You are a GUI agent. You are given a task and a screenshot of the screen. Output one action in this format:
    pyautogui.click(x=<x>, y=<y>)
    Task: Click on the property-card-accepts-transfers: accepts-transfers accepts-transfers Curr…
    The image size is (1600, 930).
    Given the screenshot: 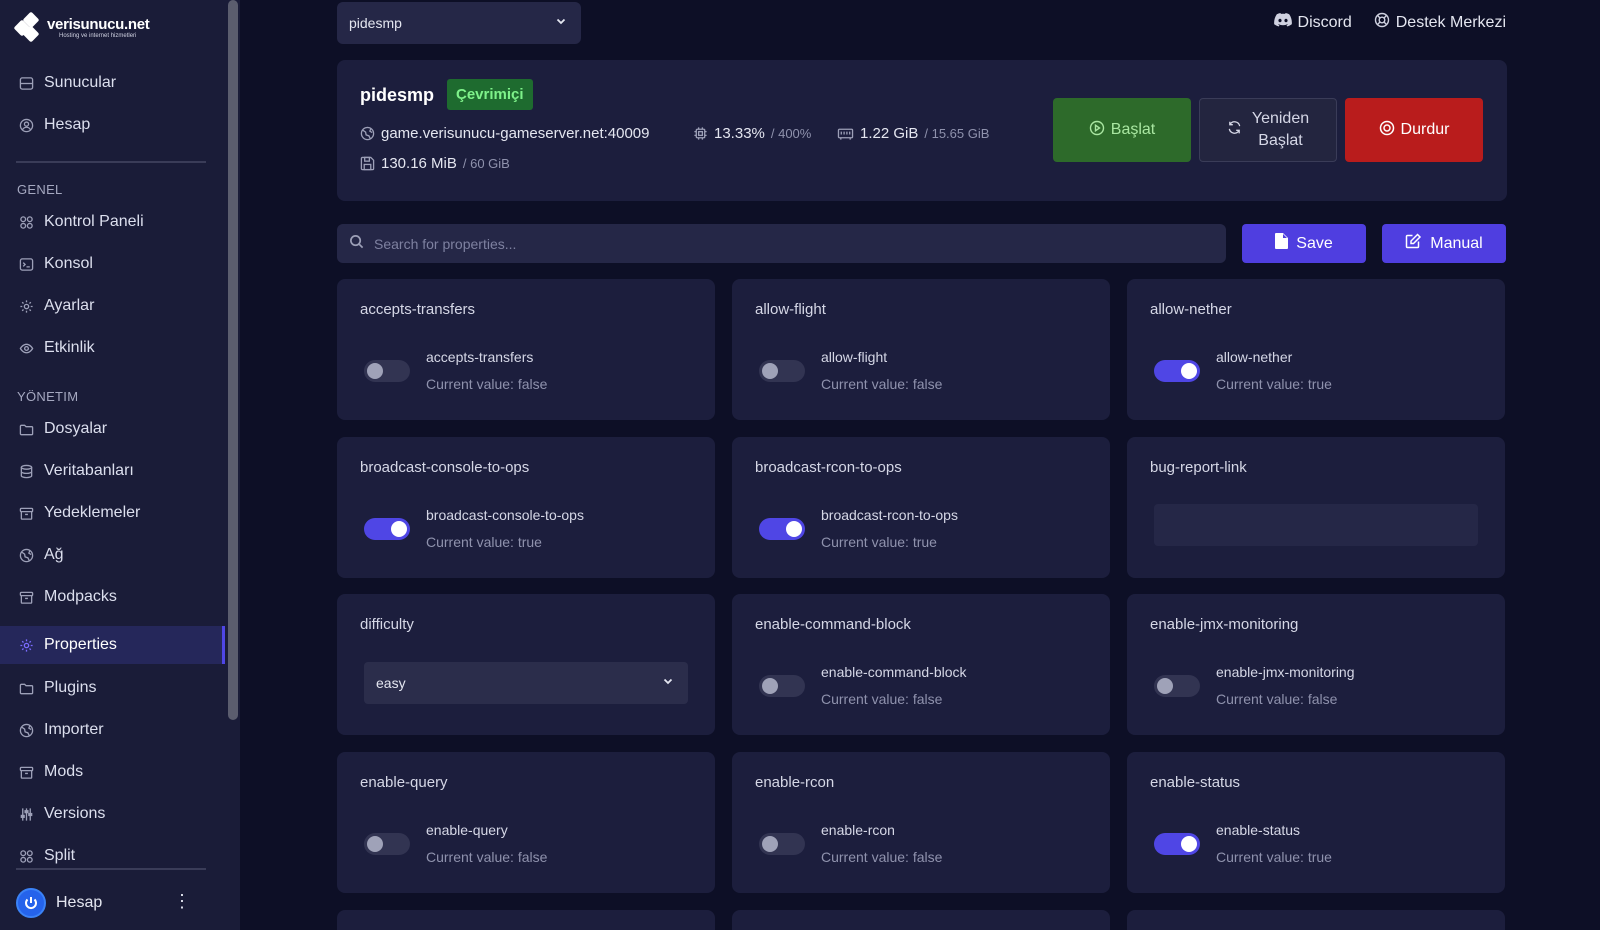 What is the action you would take?
    pyautogui.click(x=526, y=349)
    